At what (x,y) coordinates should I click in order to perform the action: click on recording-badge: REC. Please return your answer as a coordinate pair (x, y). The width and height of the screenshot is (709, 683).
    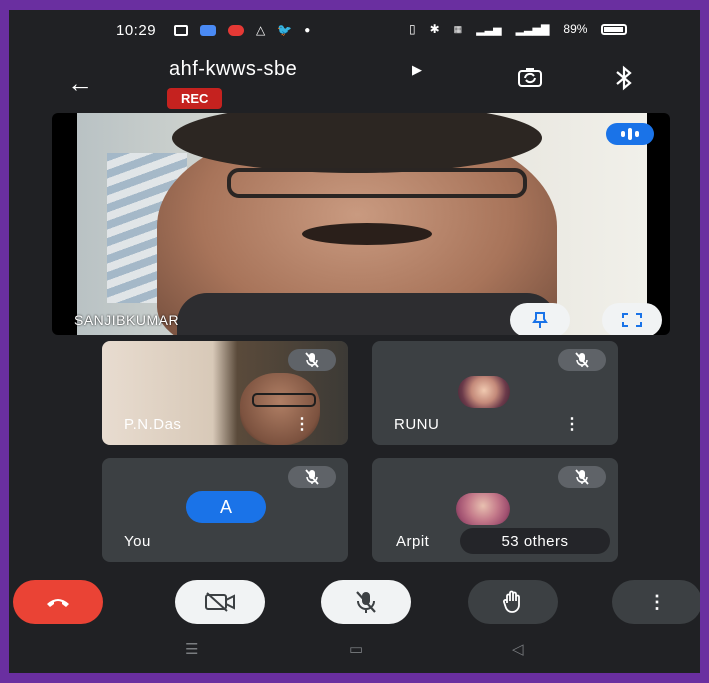
    Looking at the image, I should click on (195, 98).